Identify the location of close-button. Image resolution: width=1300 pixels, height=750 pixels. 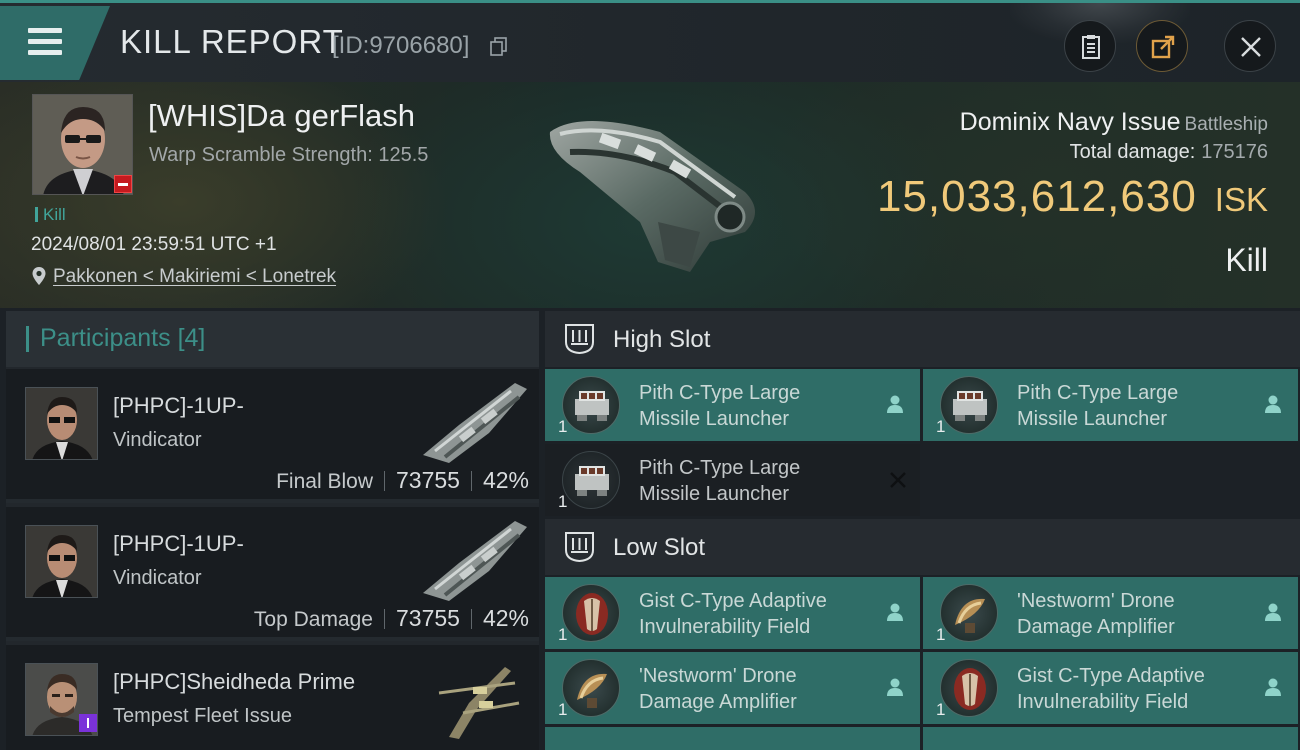
(1250, 46).